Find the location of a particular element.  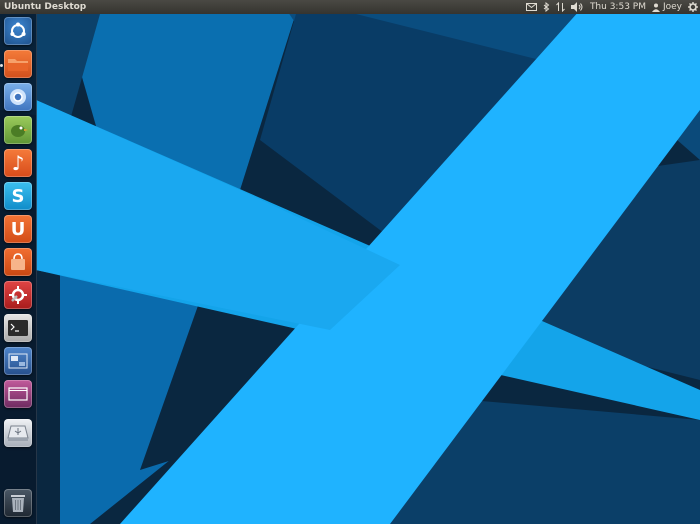

launcher-item-dash-home is located at coordinates (18, 31).